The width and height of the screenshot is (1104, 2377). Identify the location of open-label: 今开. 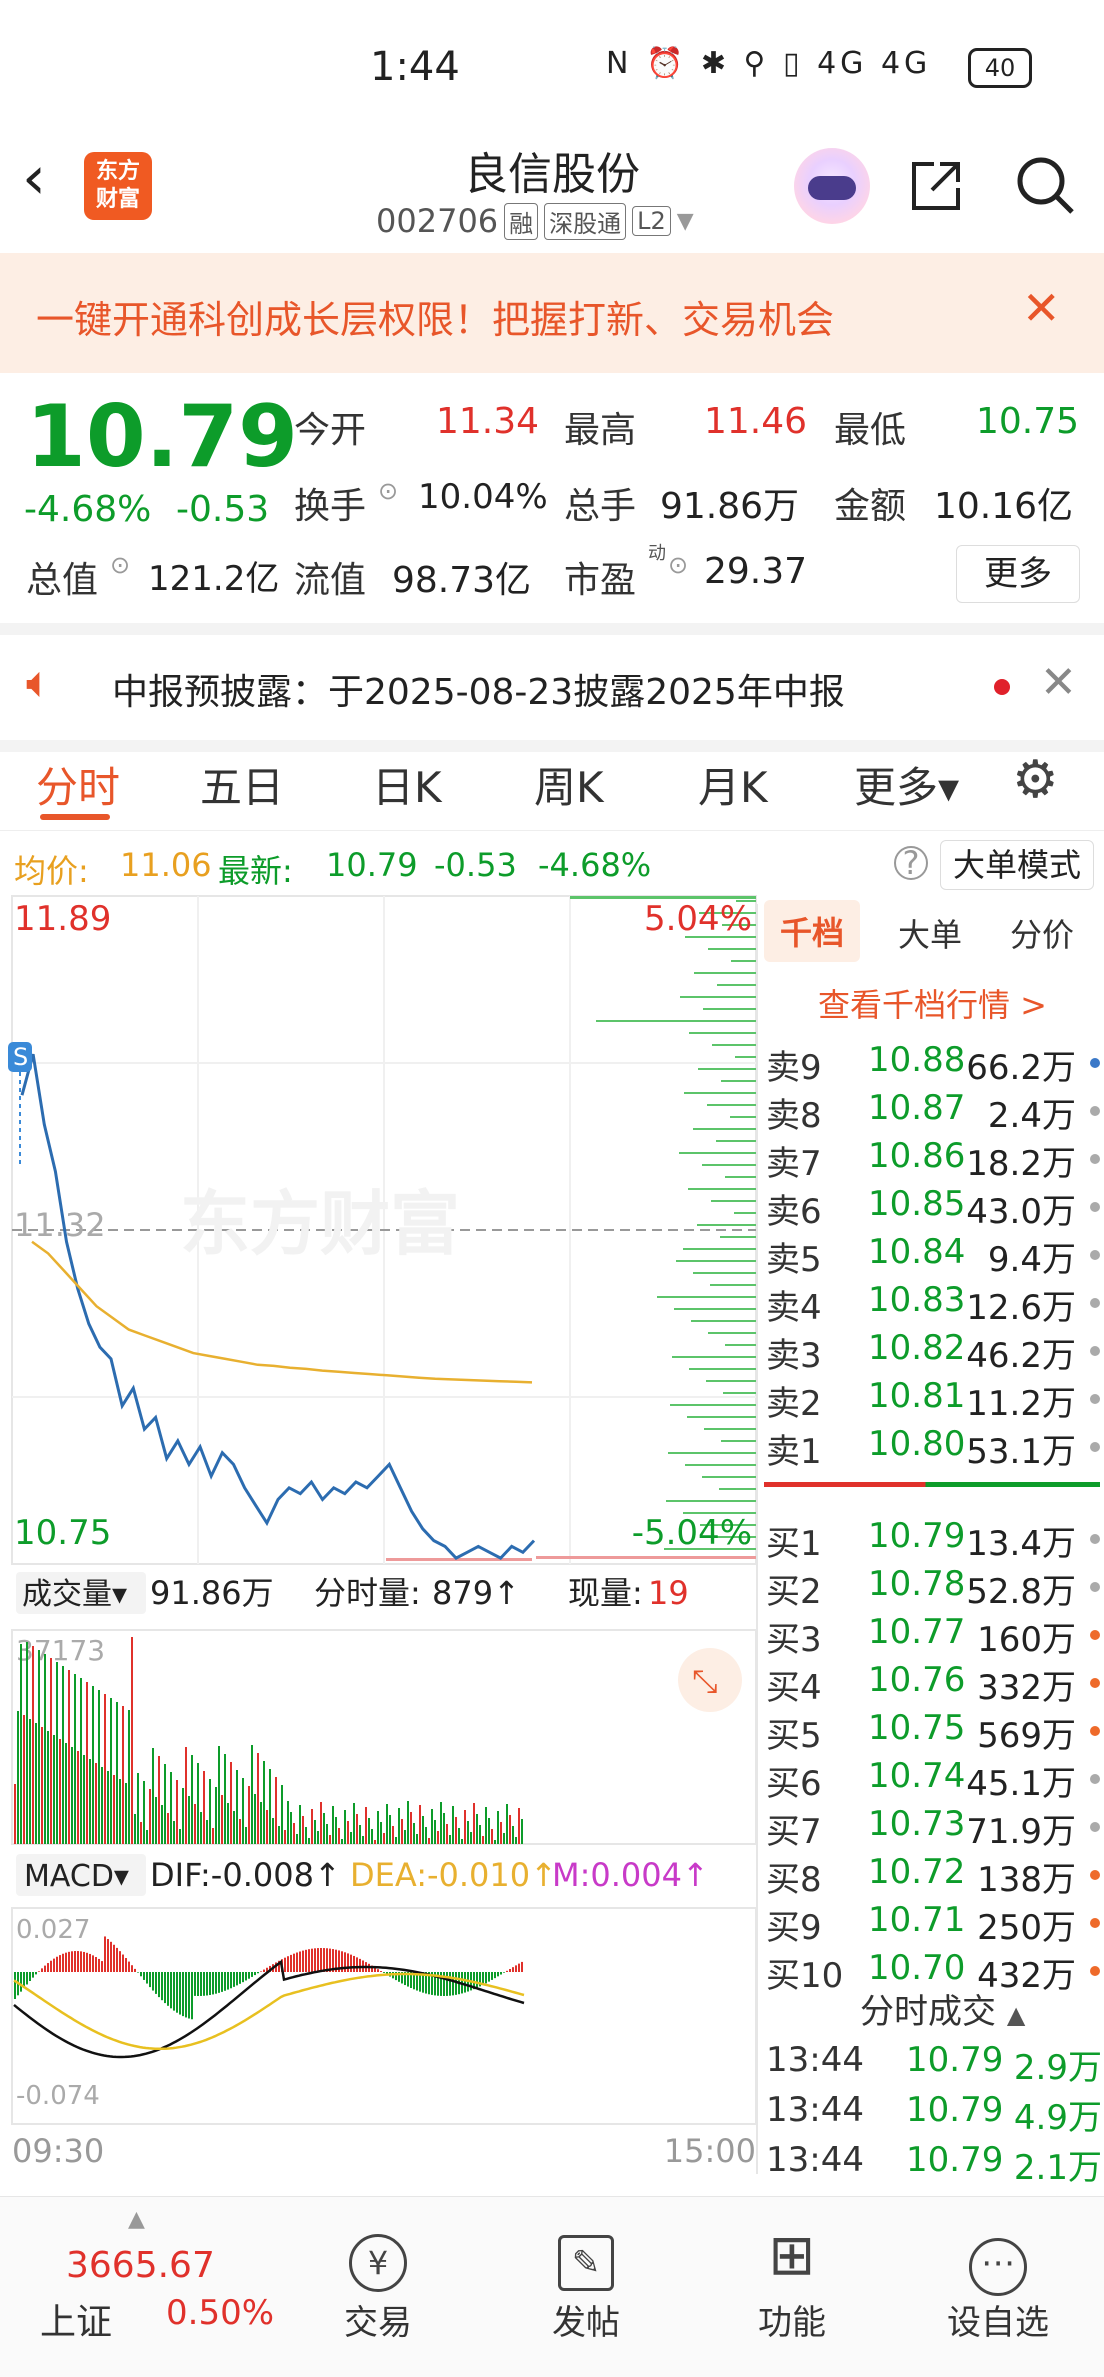
(330, 430).